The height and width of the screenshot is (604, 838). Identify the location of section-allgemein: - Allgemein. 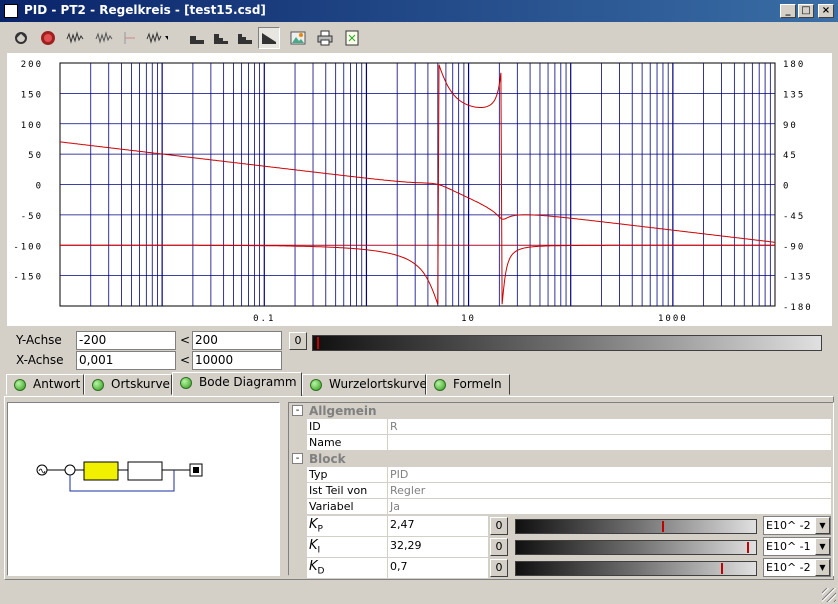
(561, 411).